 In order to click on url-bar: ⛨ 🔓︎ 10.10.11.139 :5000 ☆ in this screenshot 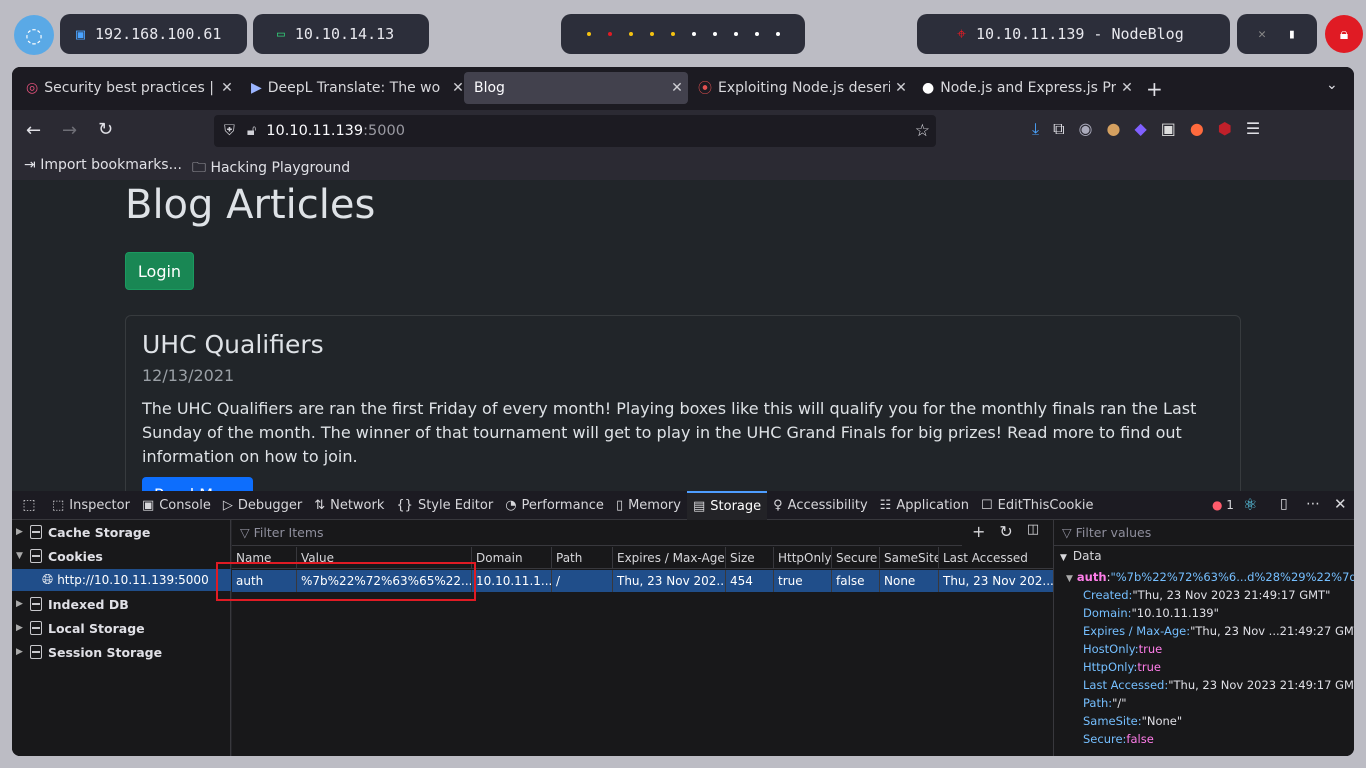, I will do `click(575, 131)`.